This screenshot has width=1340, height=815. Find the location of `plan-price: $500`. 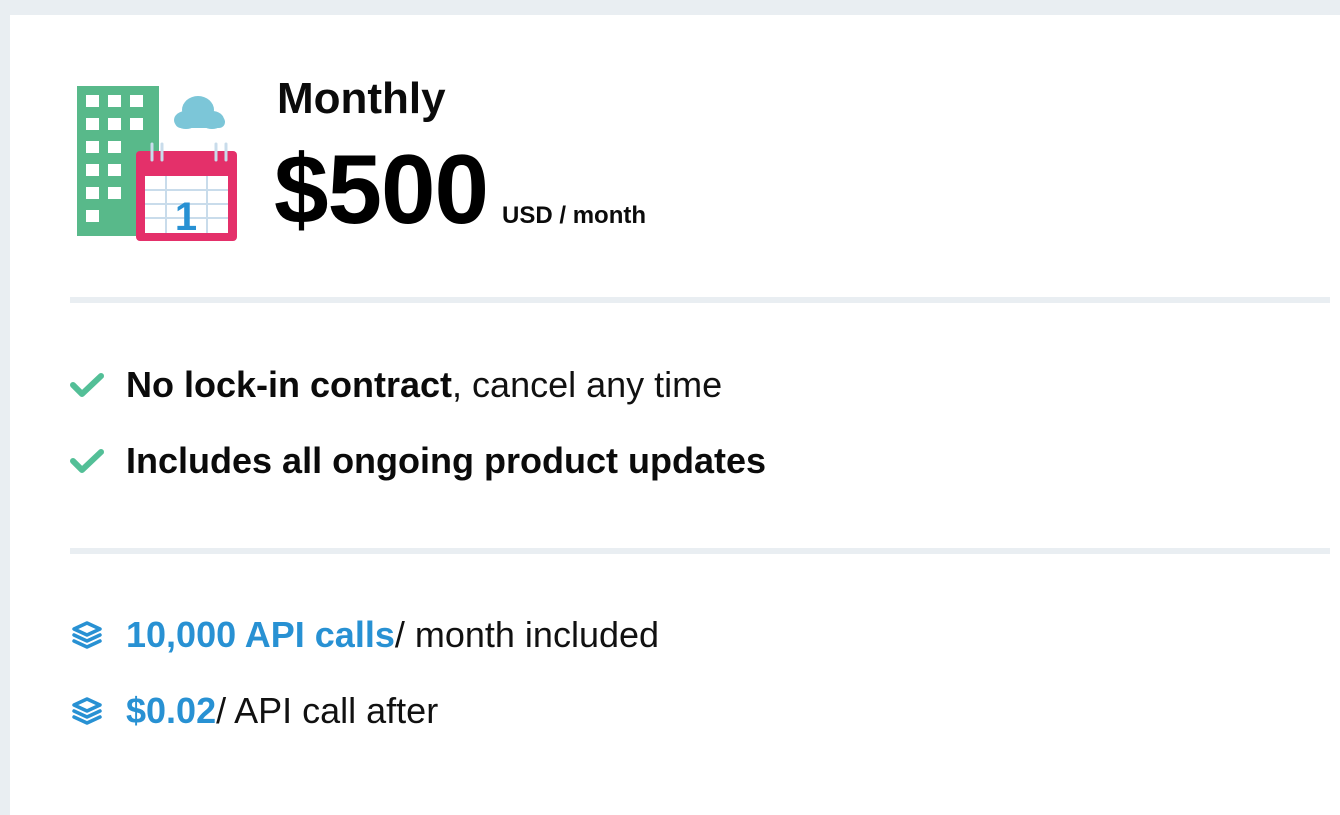

plan-price: $500 is located at coordinates (381, 189).